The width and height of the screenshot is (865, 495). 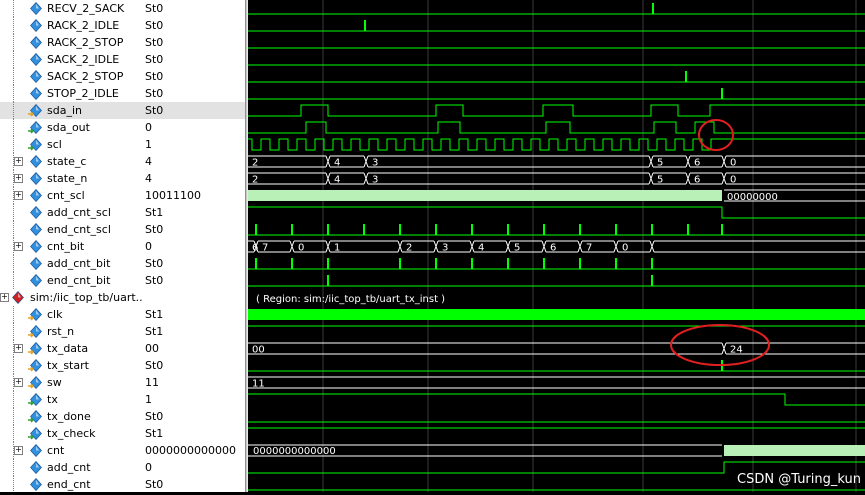 I want to click on signal-row-end-cnt-bit: end_cnt_bit, so click(x=71, y=280).